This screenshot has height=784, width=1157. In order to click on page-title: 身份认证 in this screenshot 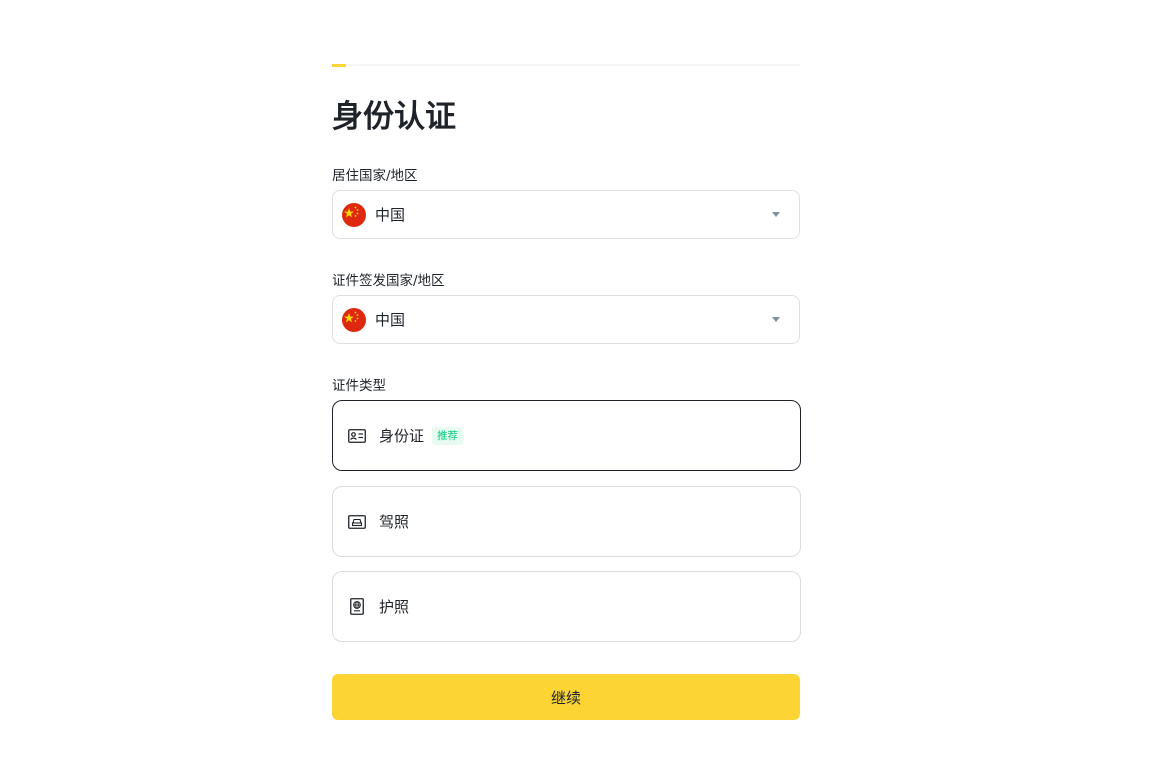, I will do `click(394, 117)`.